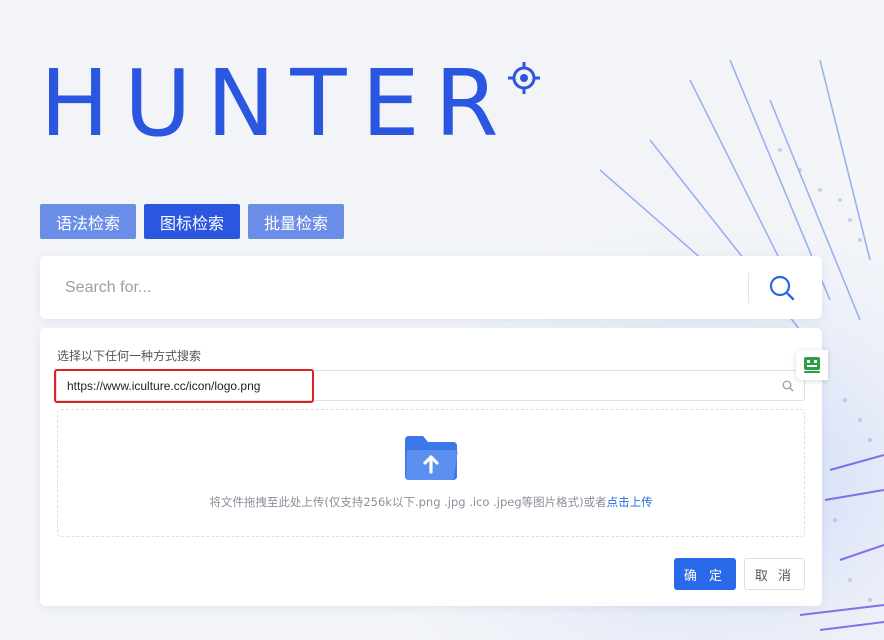 Image resolution: width=884 pixels, height=640 pixels. I want to click on search-mode-tabs: 语法检索 图标检索 批量检索, so click(192, 221).